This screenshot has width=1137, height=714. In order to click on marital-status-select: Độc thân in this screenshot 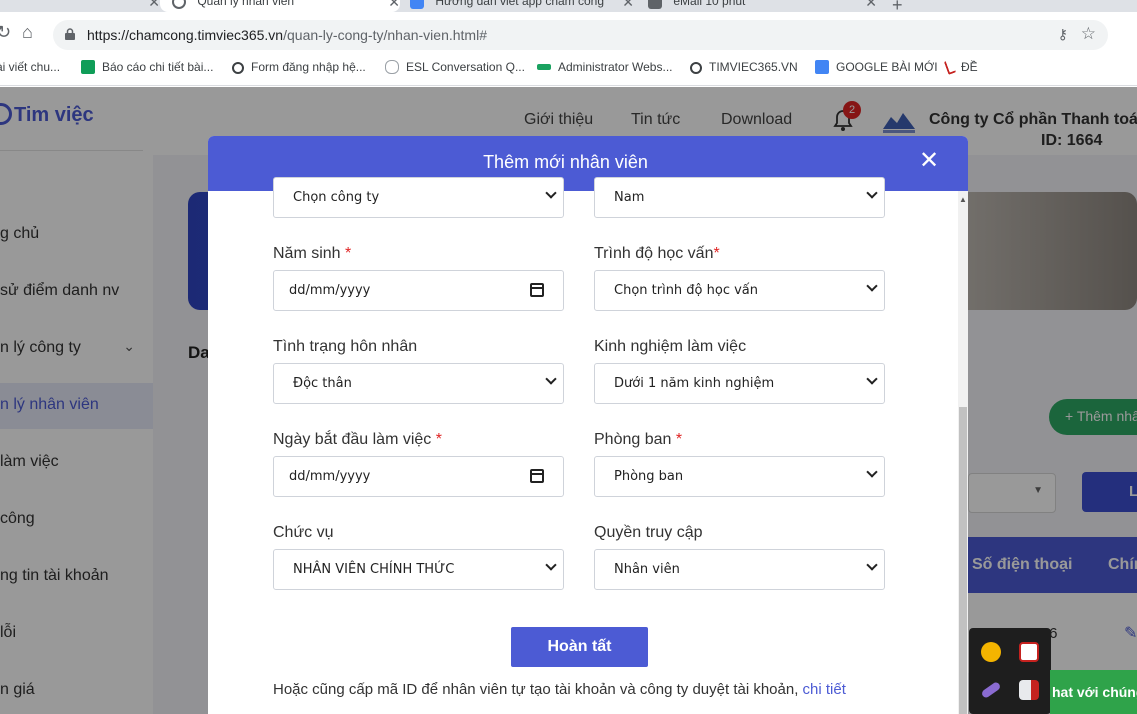, I will do `click(418, 383)`.